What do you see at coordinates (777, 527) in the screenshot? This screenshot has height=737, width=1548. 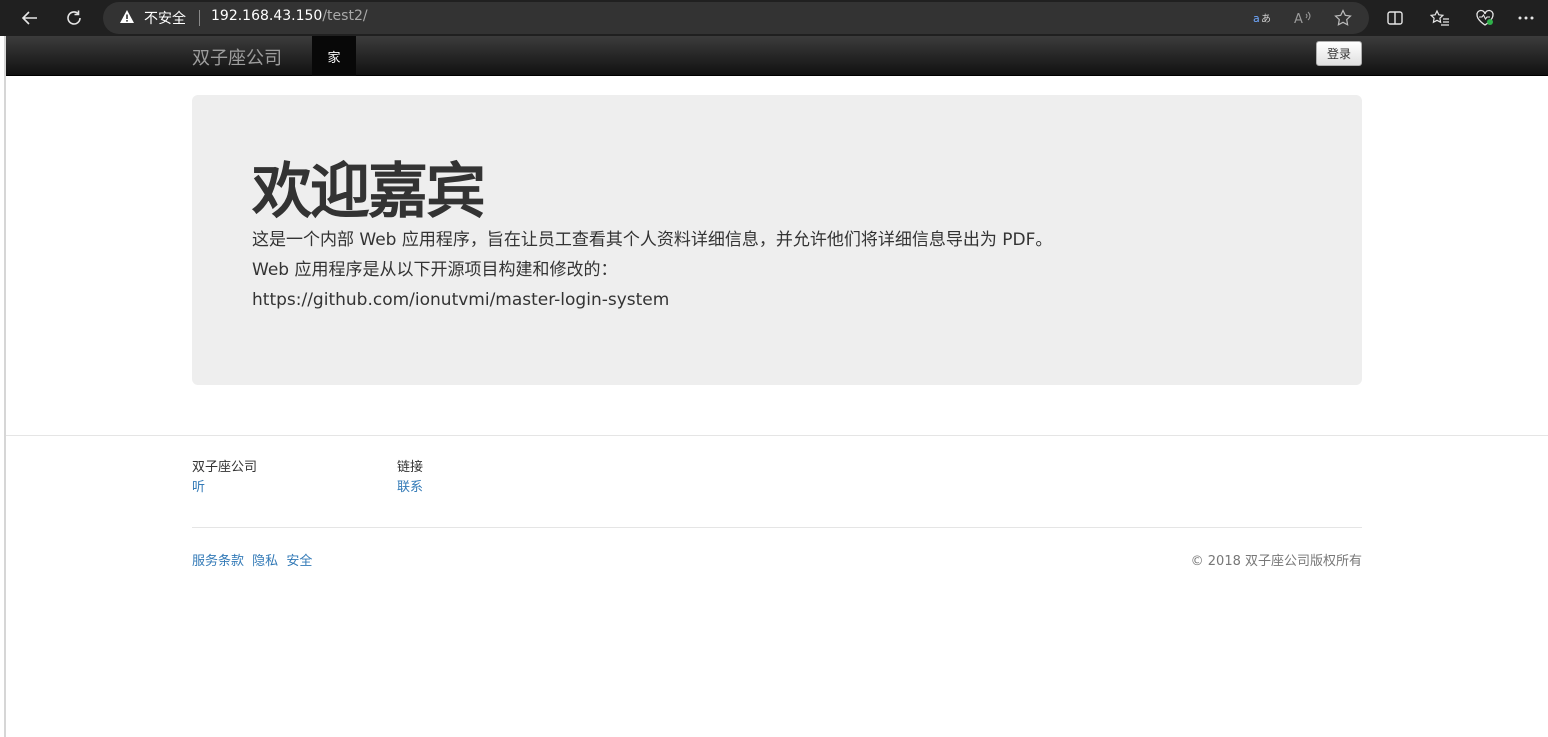 I see `footer-bottom-divider` at bounding box center [777, 527].